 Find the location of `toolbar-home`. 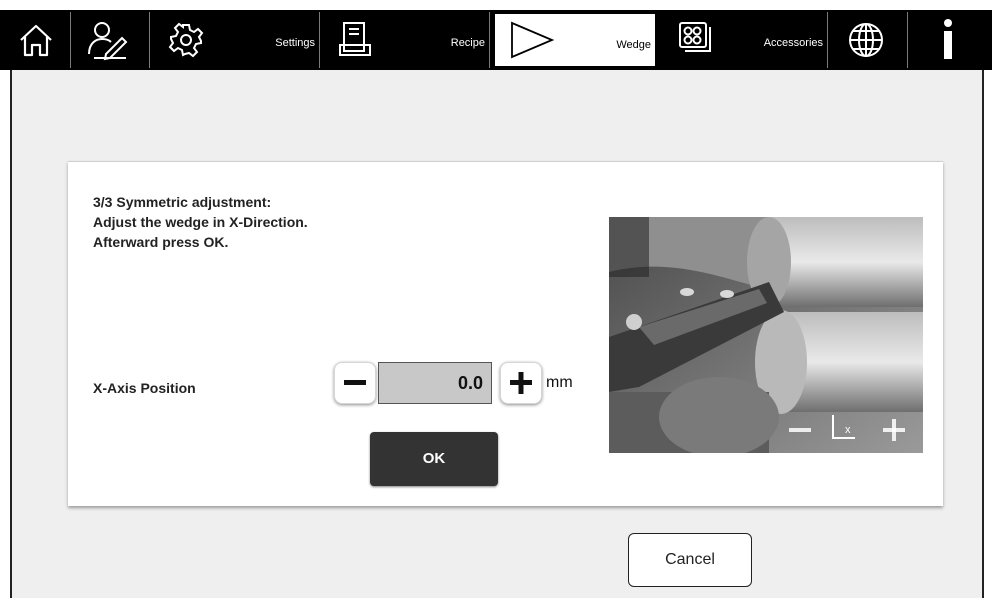

toolbar-home is located at coordinates (36, 40).